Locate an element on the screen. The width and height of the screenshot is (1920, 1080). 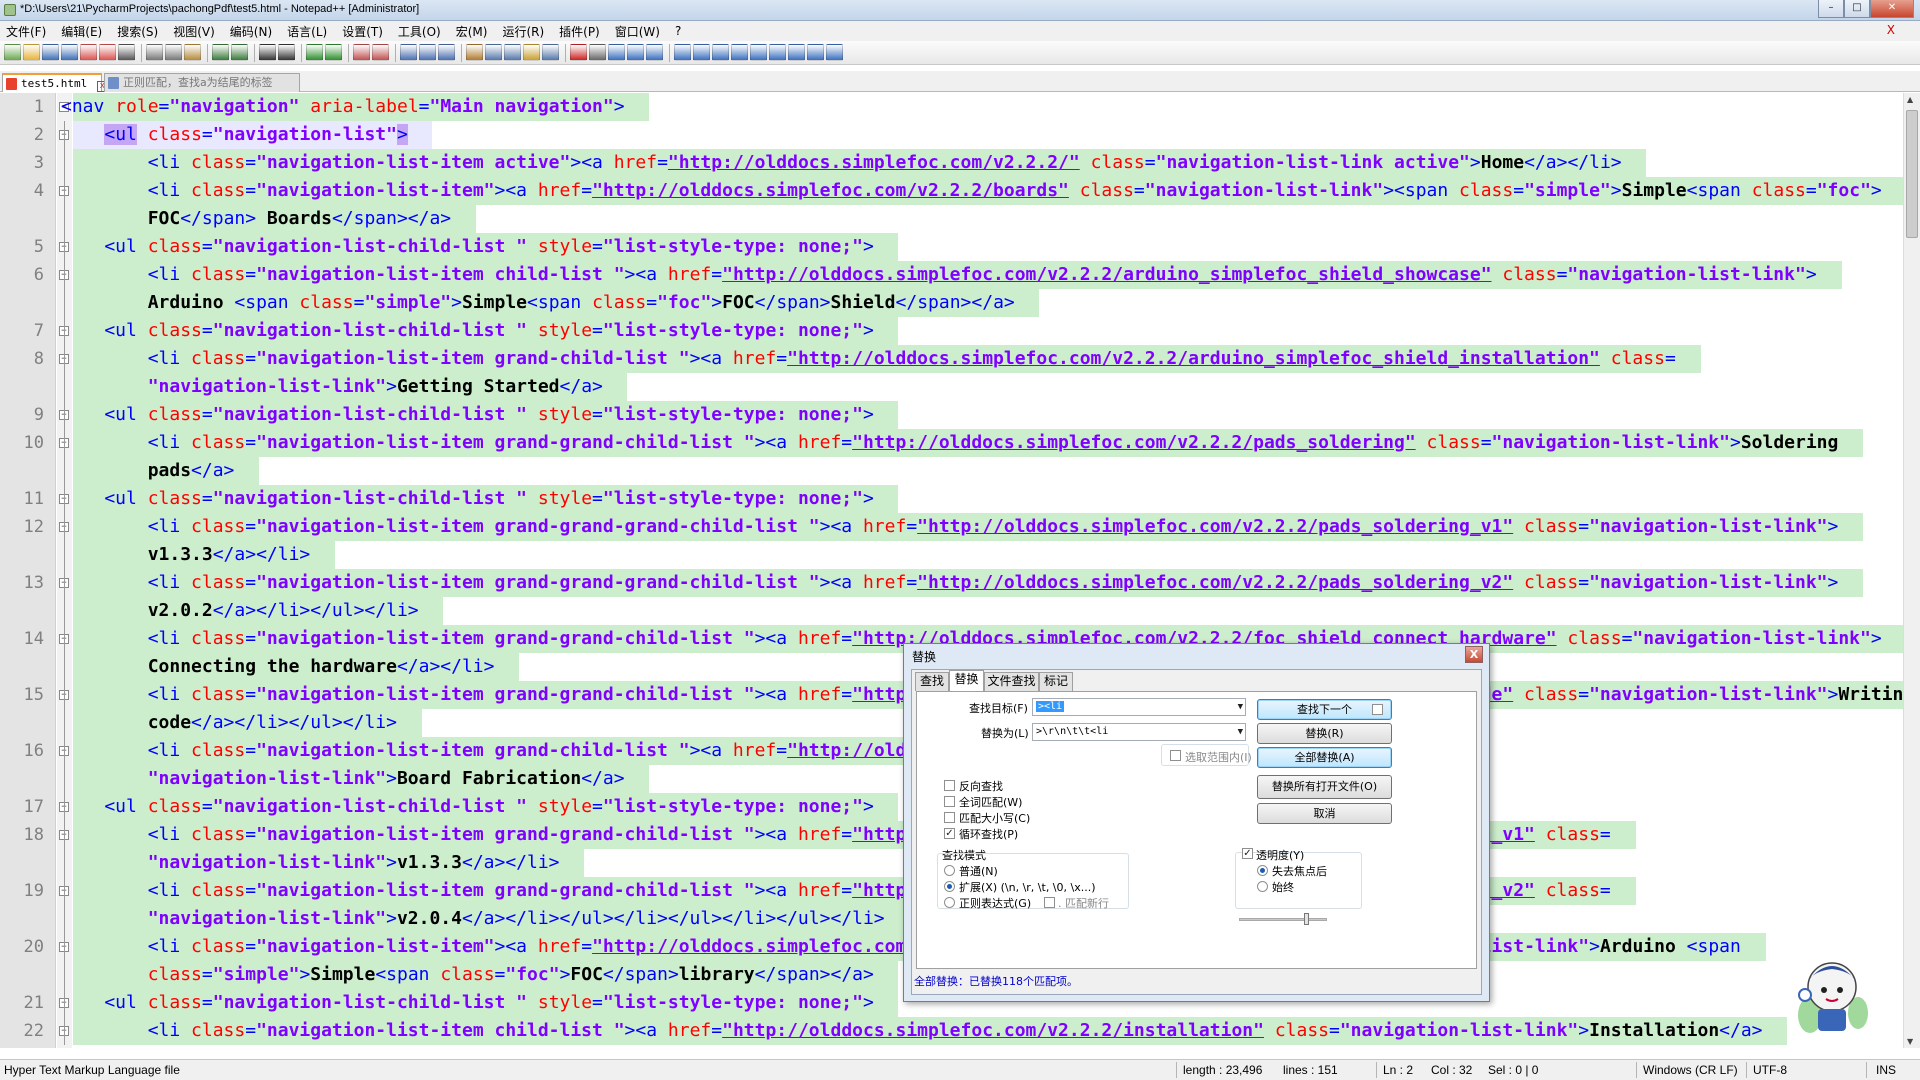
code-token: v1.3.3 is located at coordinates (429, 862).